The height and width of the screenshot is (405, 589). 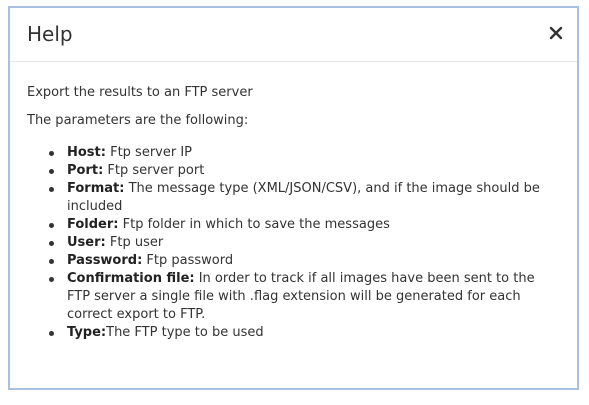 I want to click on param-desc: Ftp folder in which to save the messages, so click(x=254, y=224).